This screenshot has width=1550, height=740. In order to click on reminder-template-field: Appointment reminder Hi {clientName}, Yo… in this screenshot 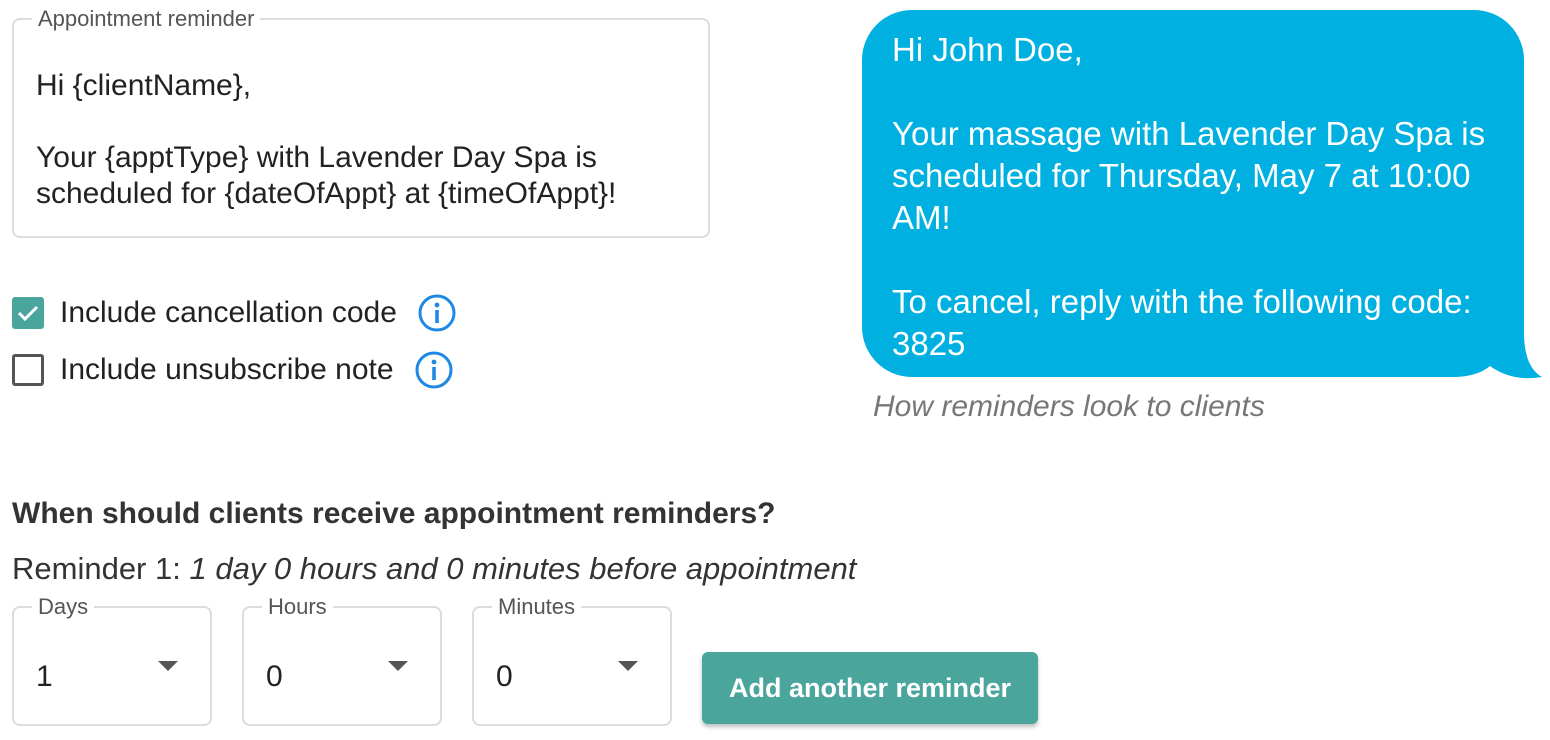, I will do `click(361, 123)`.